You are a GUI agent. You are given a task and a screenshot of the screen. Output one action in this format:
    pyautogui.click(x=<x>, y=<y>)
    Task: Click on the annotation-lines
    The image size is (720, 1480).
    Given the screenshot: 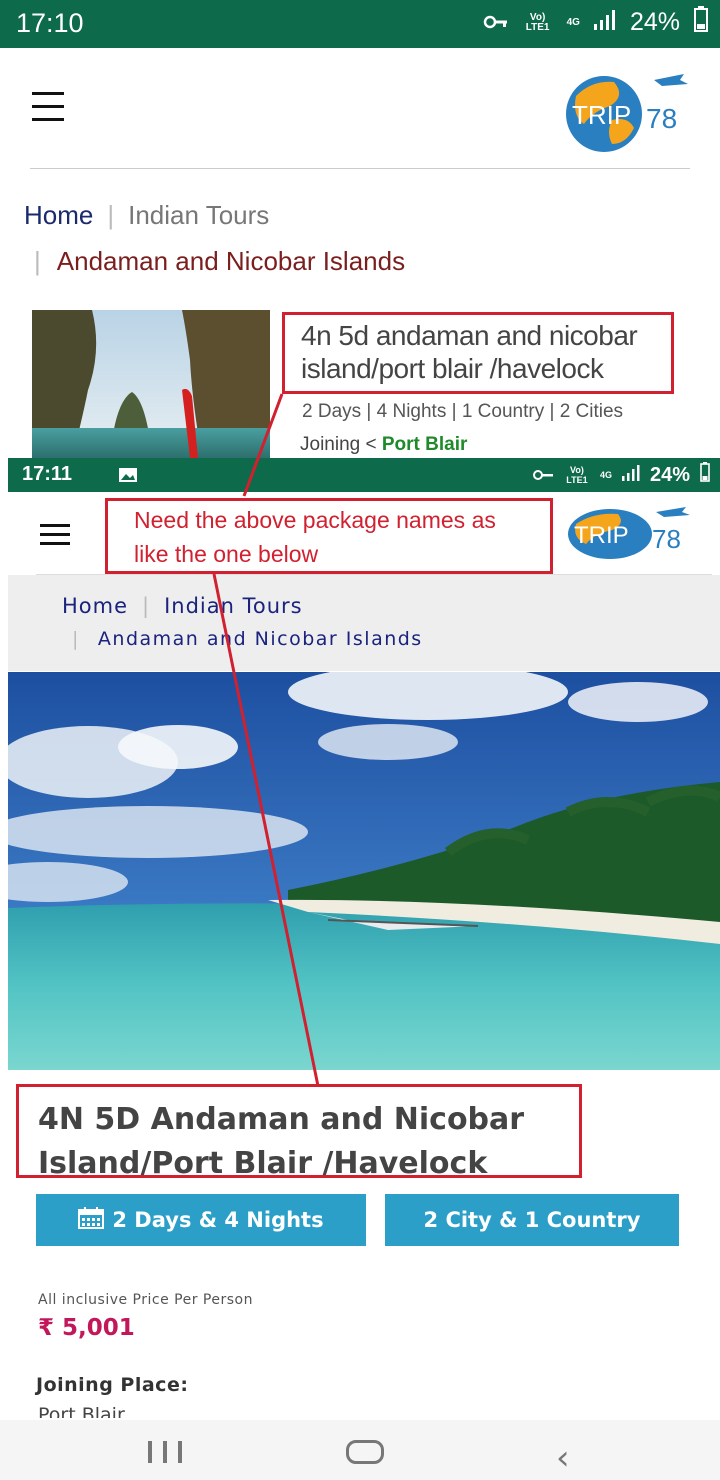 What is the action you would take?
    pyautogui.click(x=266, y=740)
    